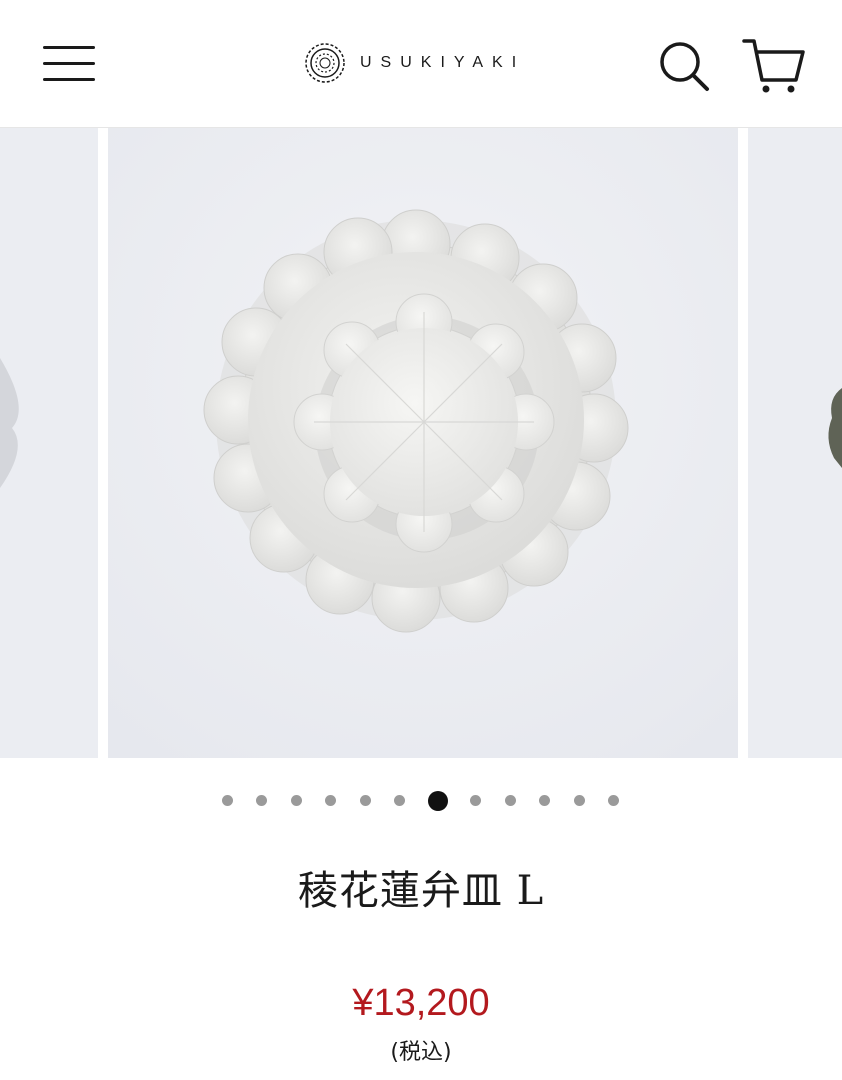  I want to click on search-button, so click(684, 66).